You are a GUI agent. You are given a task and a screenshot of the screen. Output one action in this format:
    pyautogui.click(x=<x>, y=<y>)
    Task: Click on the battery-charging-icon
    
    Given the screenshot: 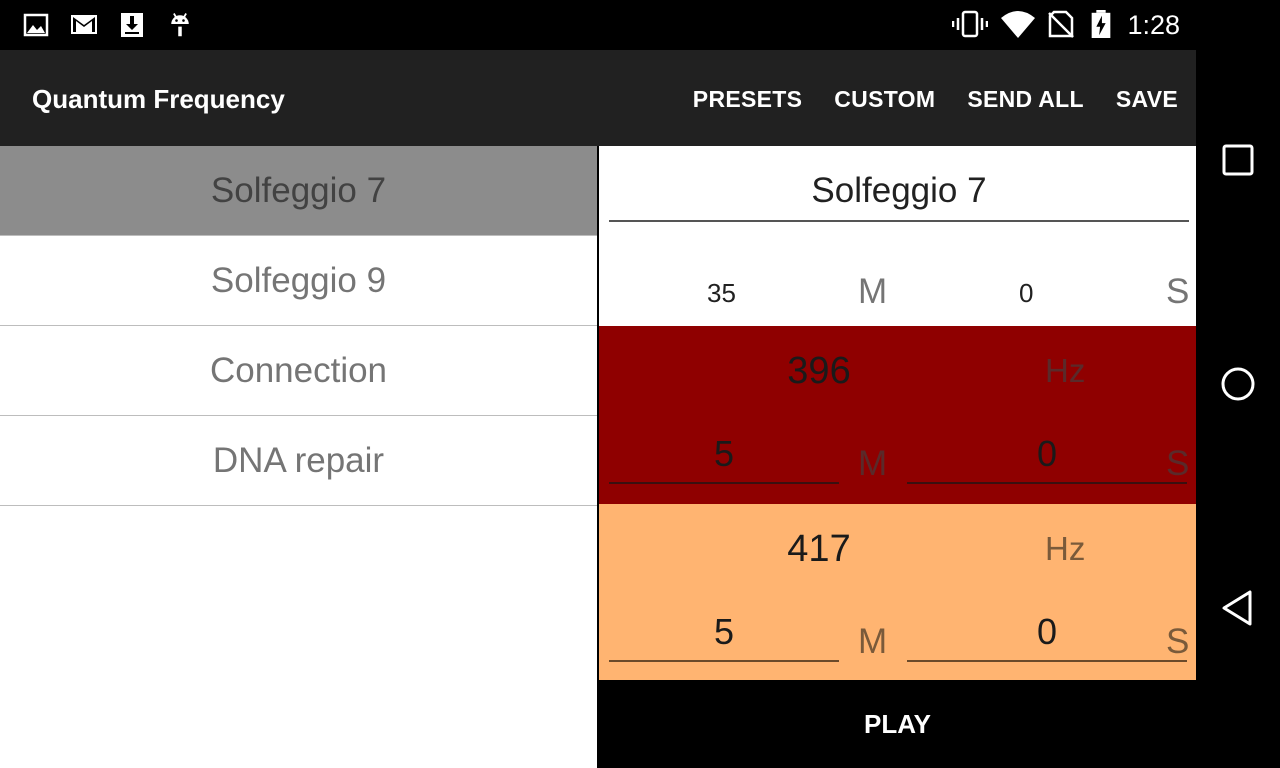 What is the action you would take?
    pyautogui.click(x=1101, y=24)
    